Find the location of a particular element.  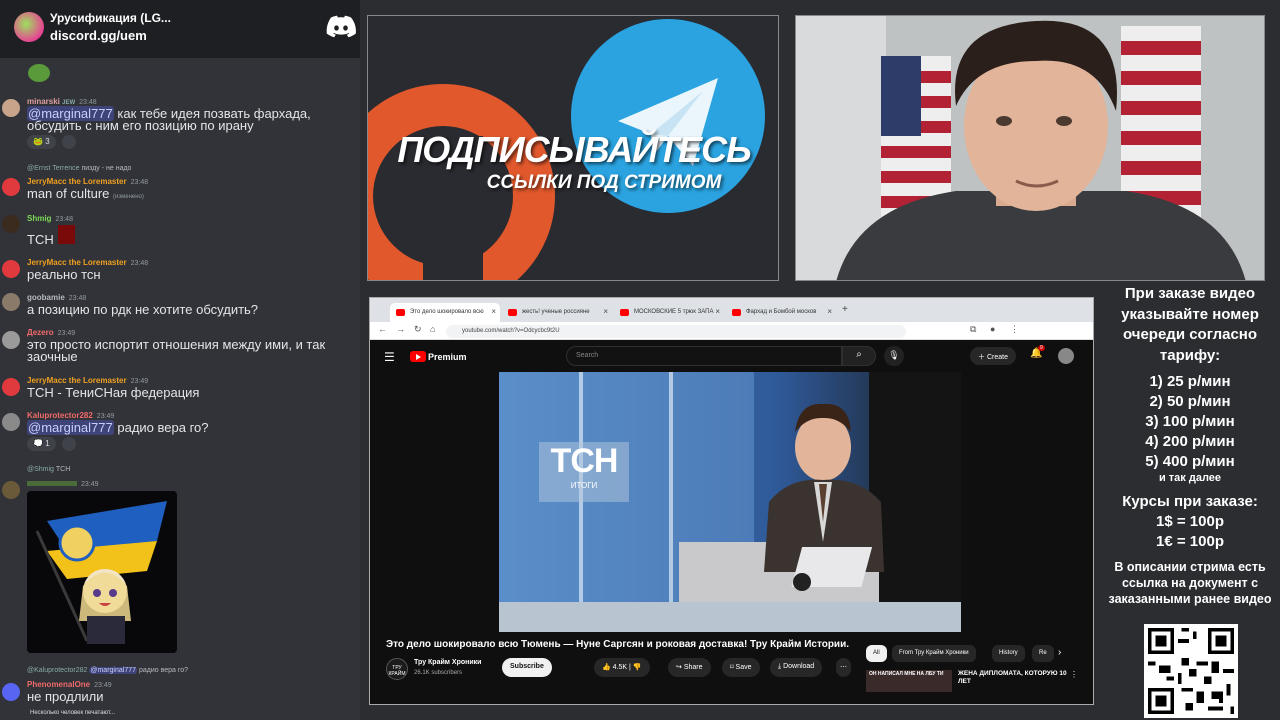

server-invite: discord.gg/uem is located at coordinates (98, 35).